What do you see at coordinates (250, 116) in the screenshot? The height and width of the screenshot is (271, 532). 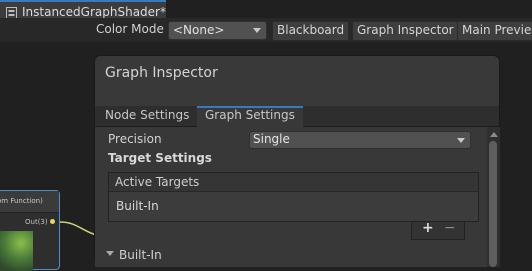 I see `tab-graph-settings: Graph Settings` at bounding box center [250, 116].